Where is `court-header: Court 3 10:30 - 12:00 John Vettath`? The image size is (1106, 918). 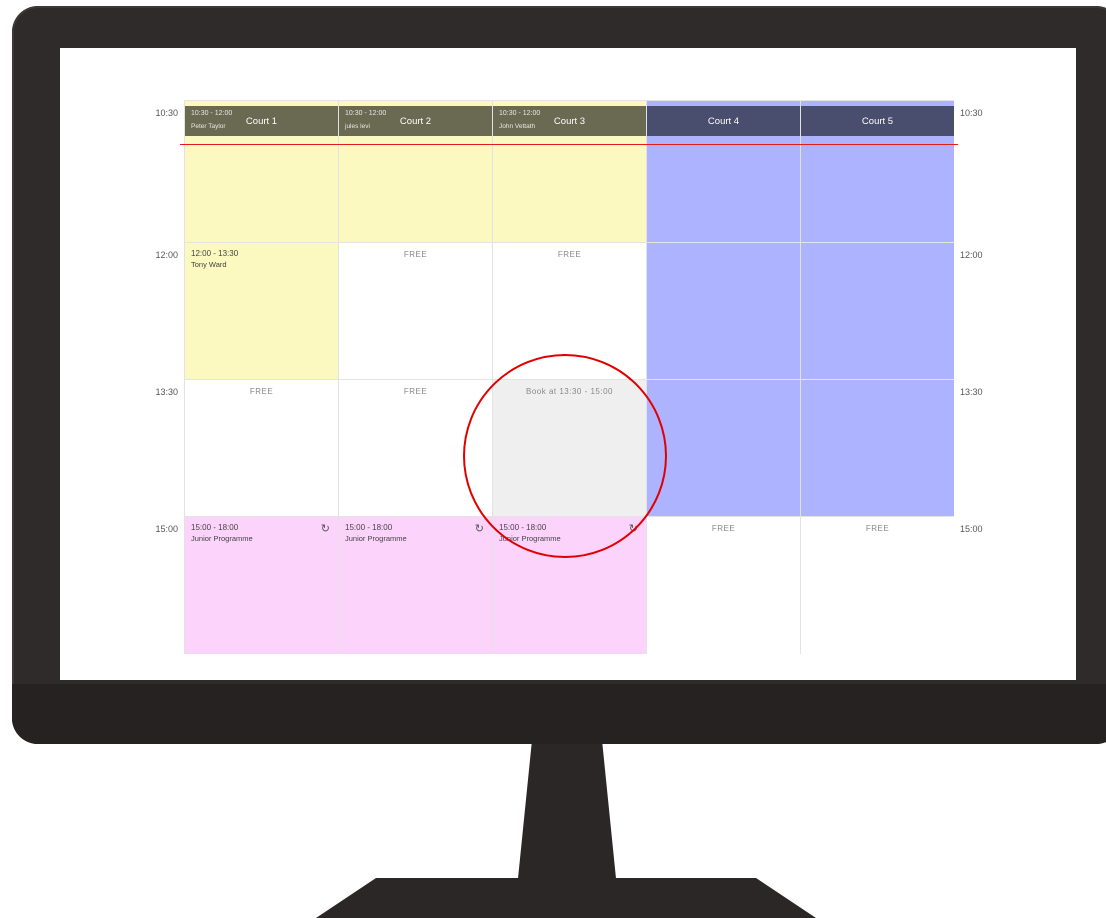
court-header: Court 3 10:30 - 12:00 John Vettath is located at coordinates (569, 121).